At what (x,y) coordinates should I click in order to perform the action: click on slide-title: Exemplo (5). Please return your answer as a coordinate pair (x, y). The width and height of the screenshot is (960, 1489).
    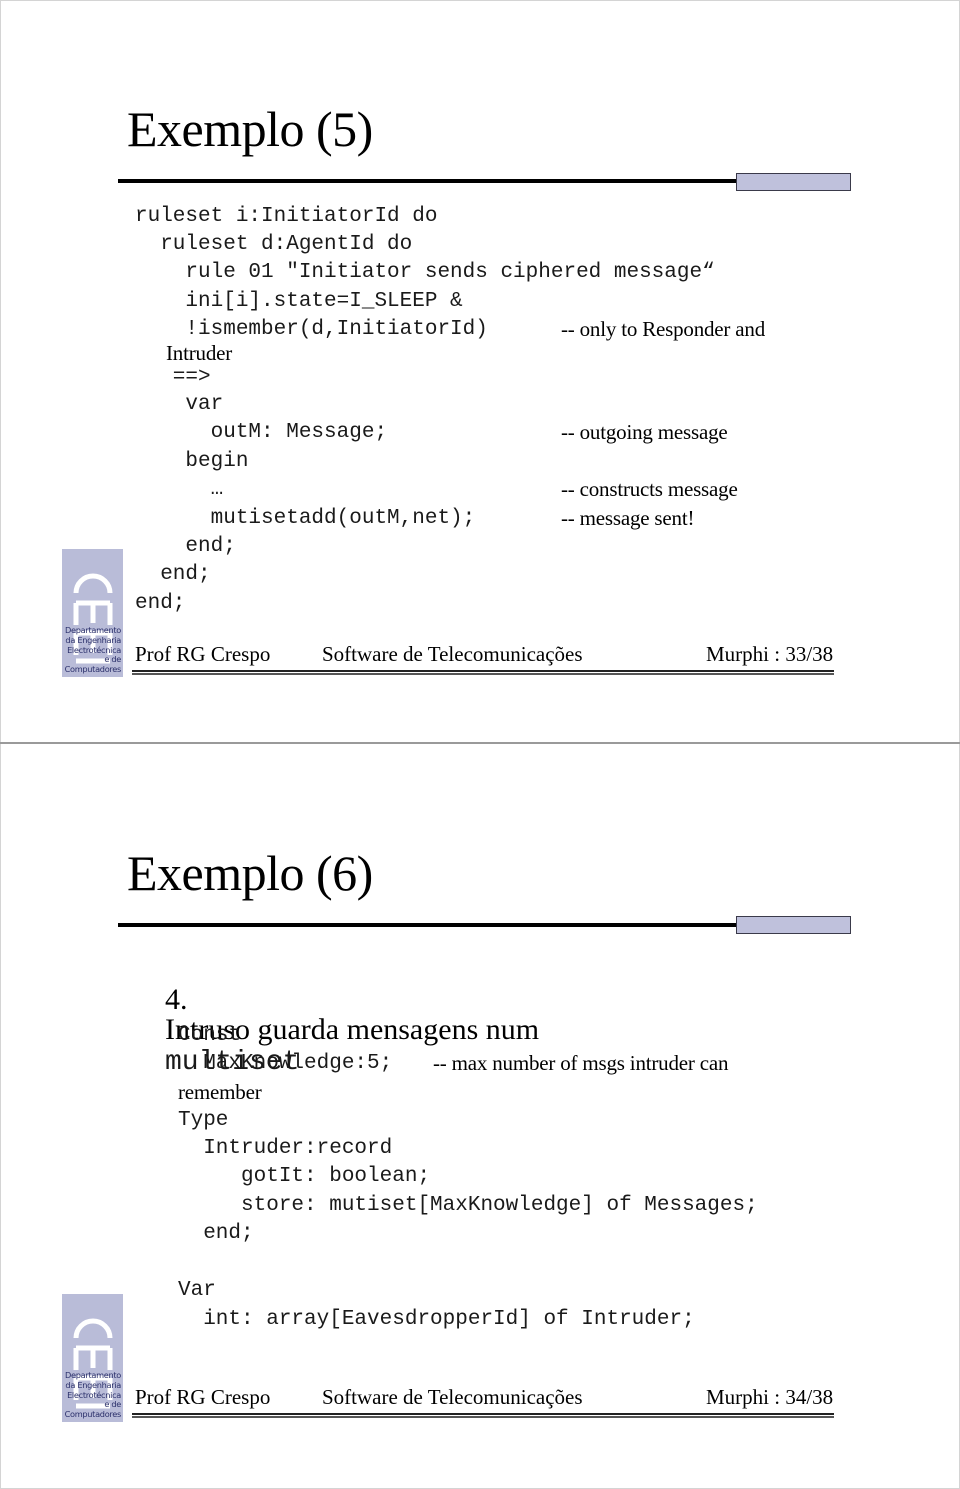
    Looking at the image, I should click on (250, 129).